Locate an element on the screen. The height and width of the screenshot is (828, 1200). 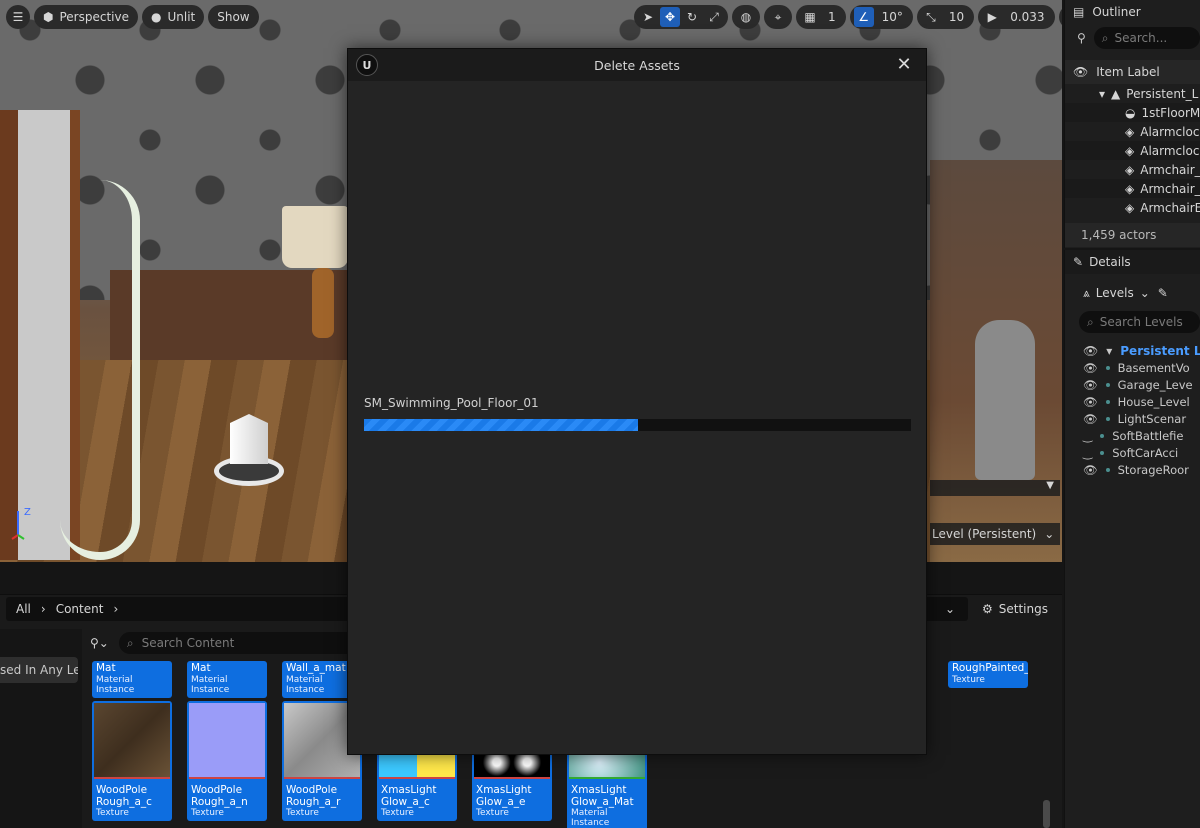
camera-icon: ▶ is located at coordinates (992, 17).